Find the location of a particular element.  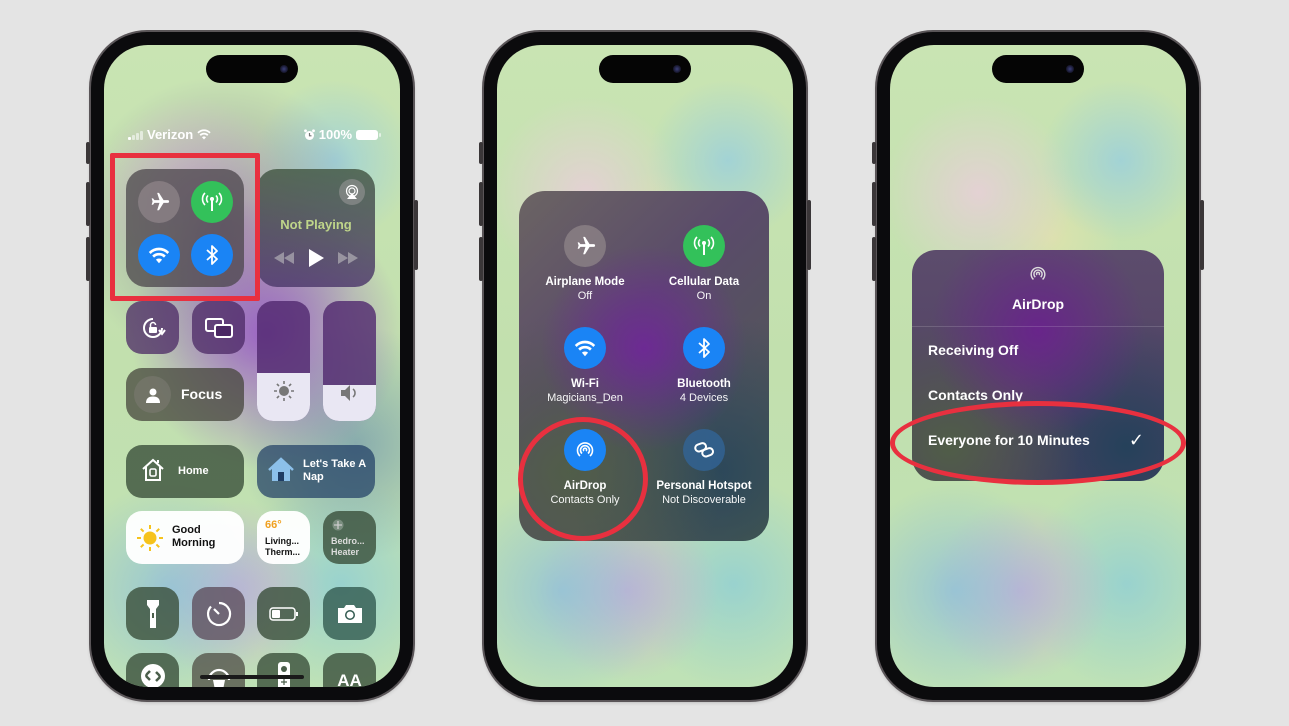

timer-icon is located at coordinates (218, 613).